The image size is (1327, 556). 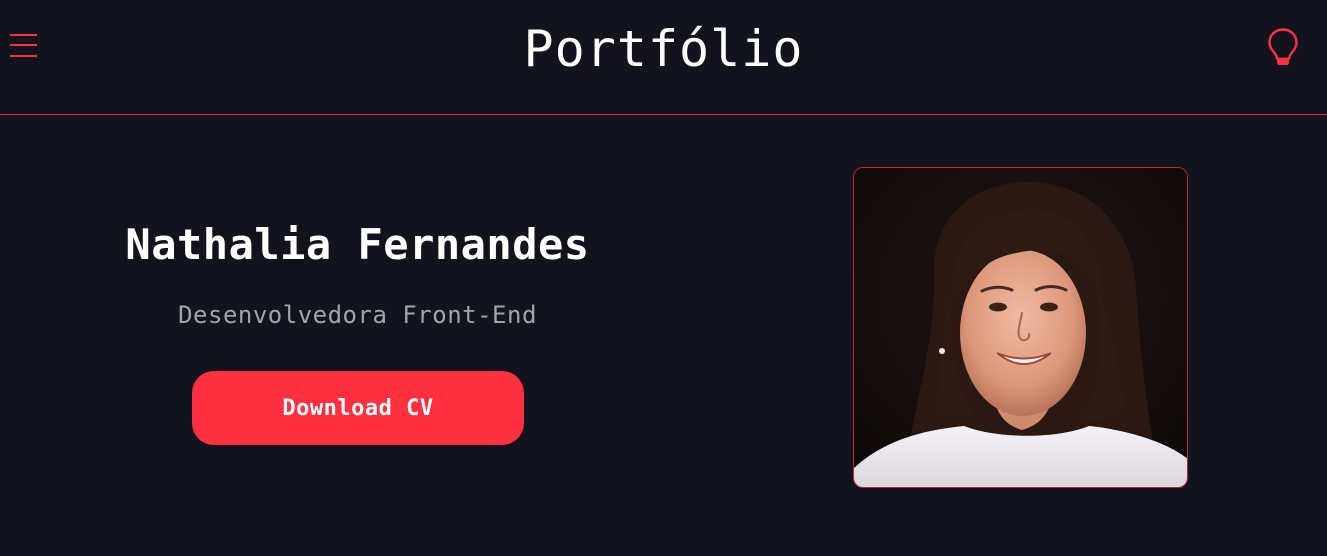 I want to click on profile-photo, so click(x=1020, y=327).